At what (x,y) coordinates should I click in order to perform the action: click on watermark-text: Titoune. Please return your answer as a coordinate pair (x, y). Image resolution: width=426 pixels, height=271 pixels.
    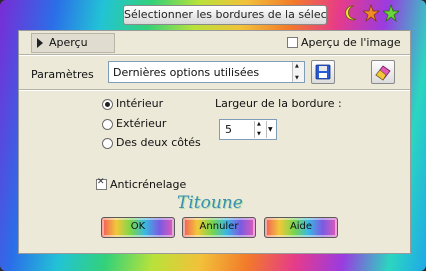
    Looking at the image, I should click on (210, 203).